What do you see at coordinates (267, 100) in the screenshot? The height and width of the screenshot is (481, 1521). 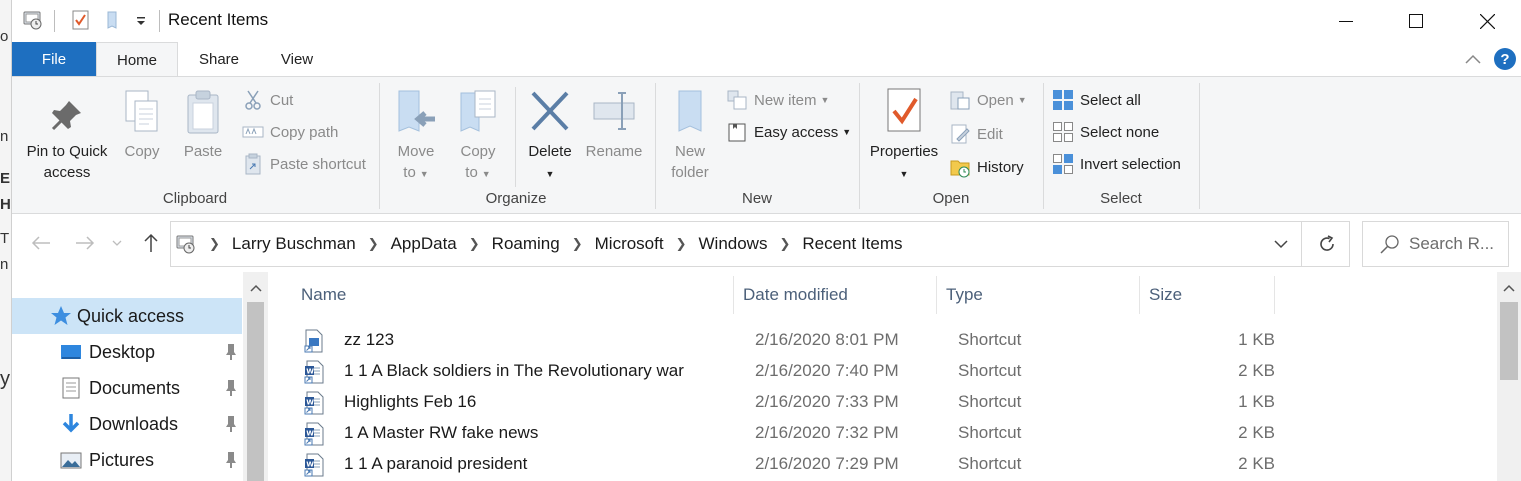 I see `cut-button: Cut` at bounding box center [267, 100].